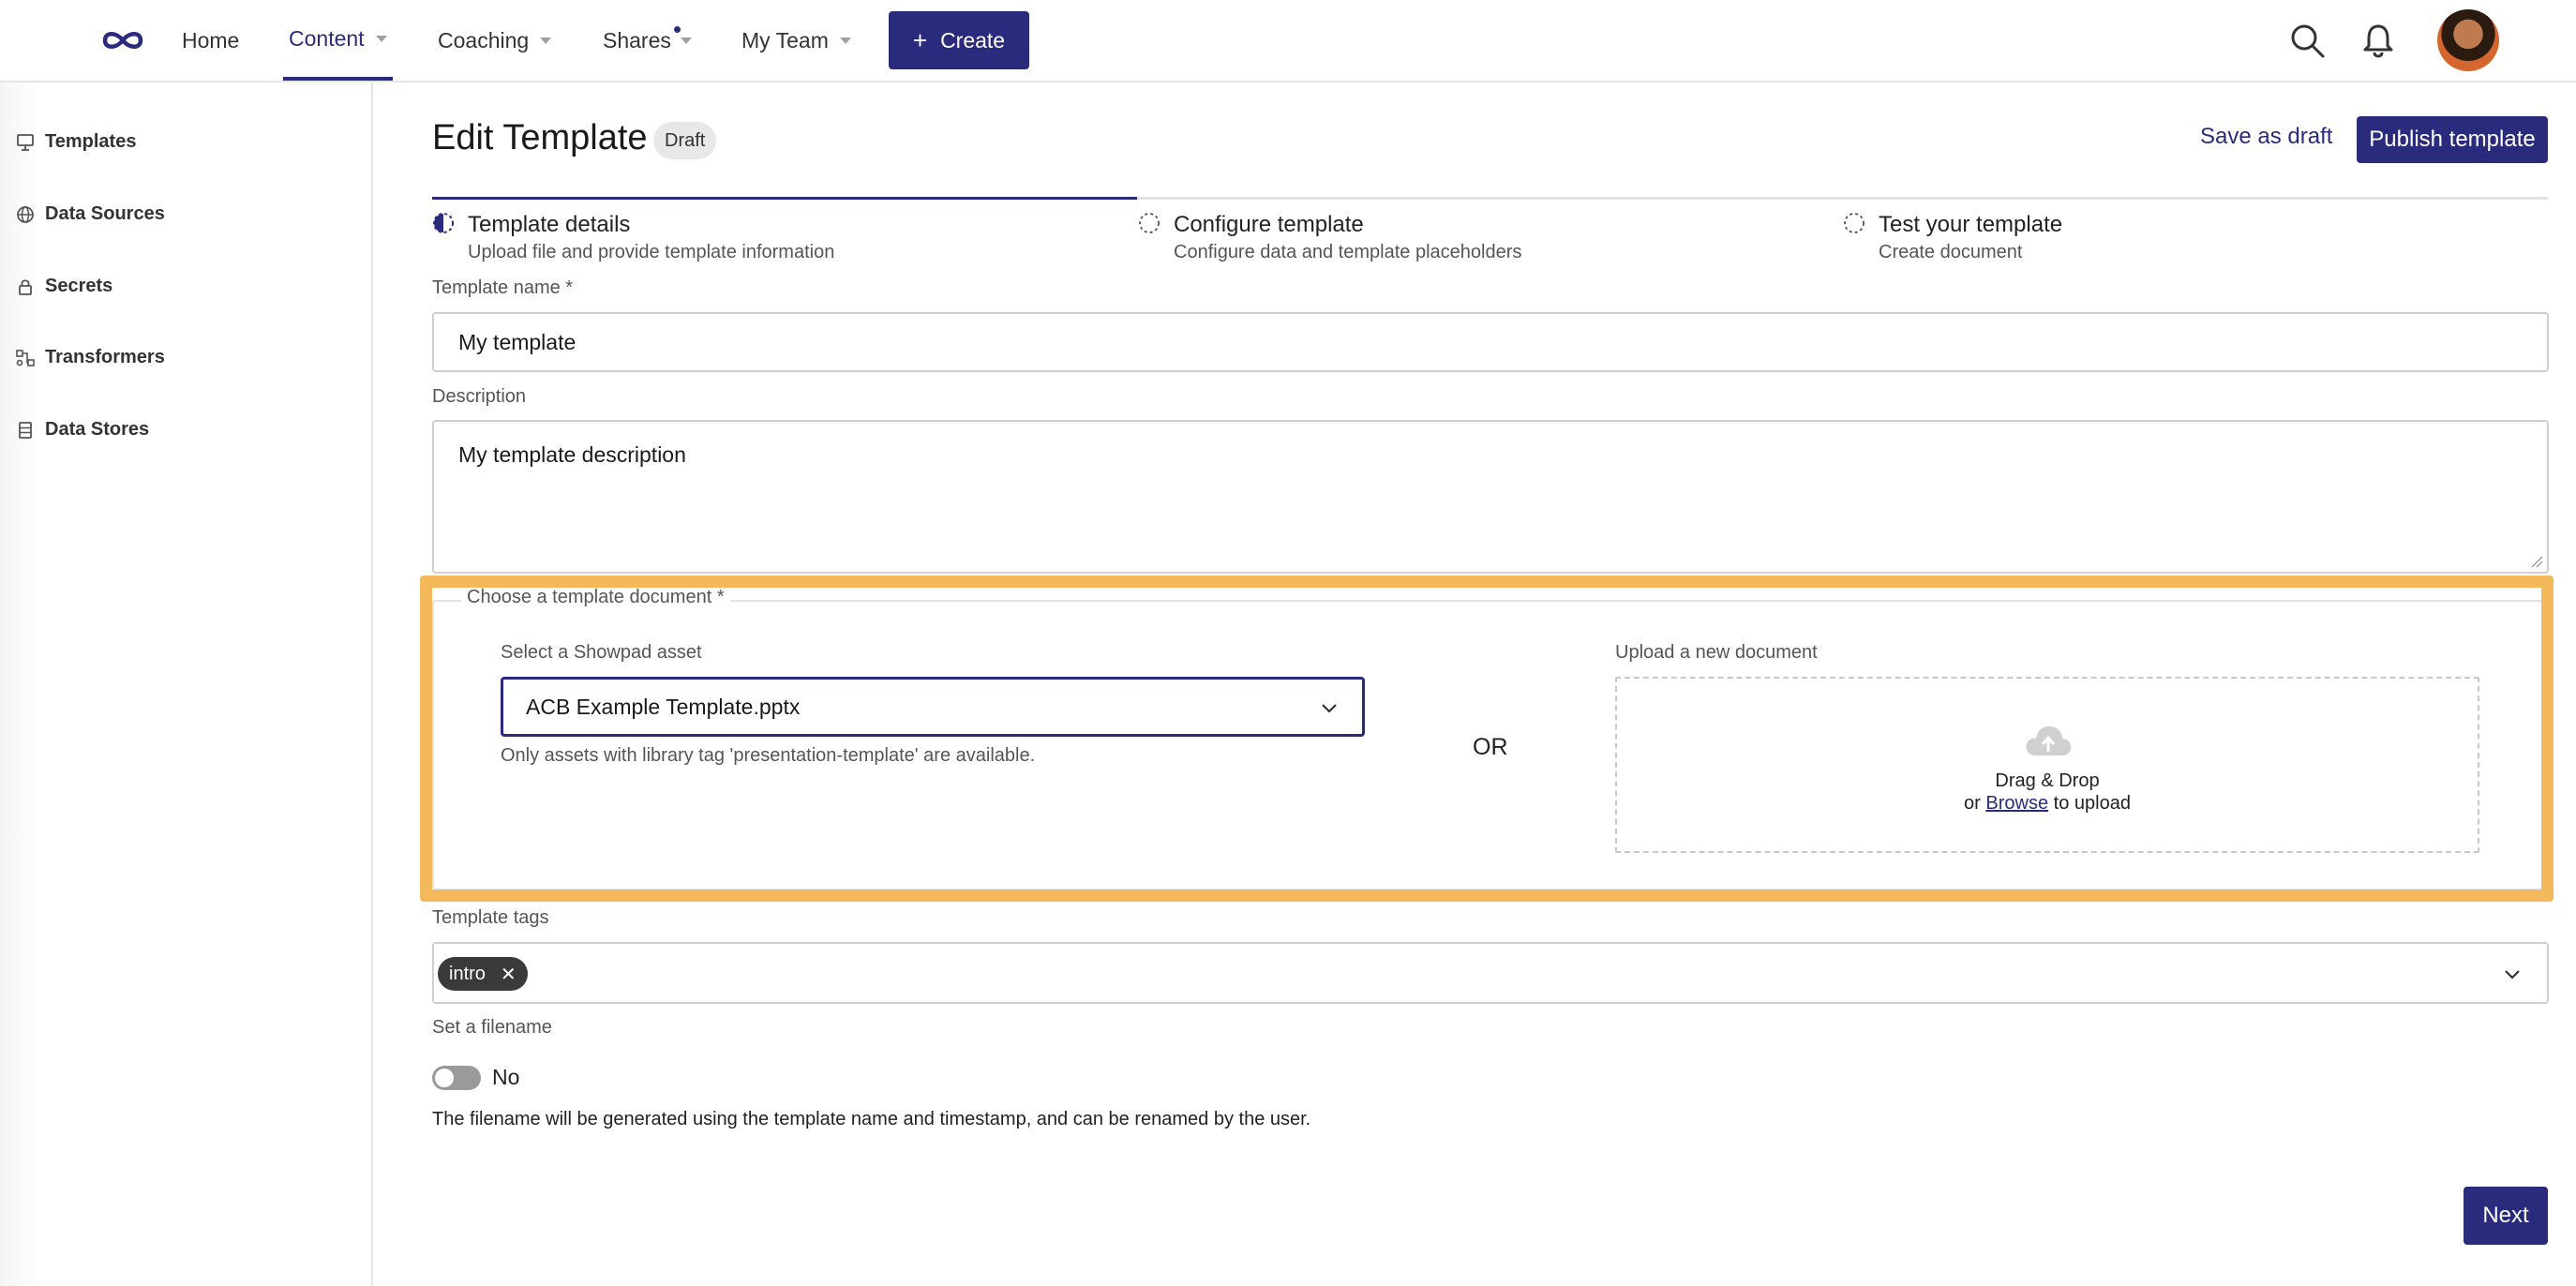 The image size is (2576, 1286). Describe the element at coordinates (1348, 252) in the screenshot. I see `step-subtitle: Configure data and template placeholders` at that location.